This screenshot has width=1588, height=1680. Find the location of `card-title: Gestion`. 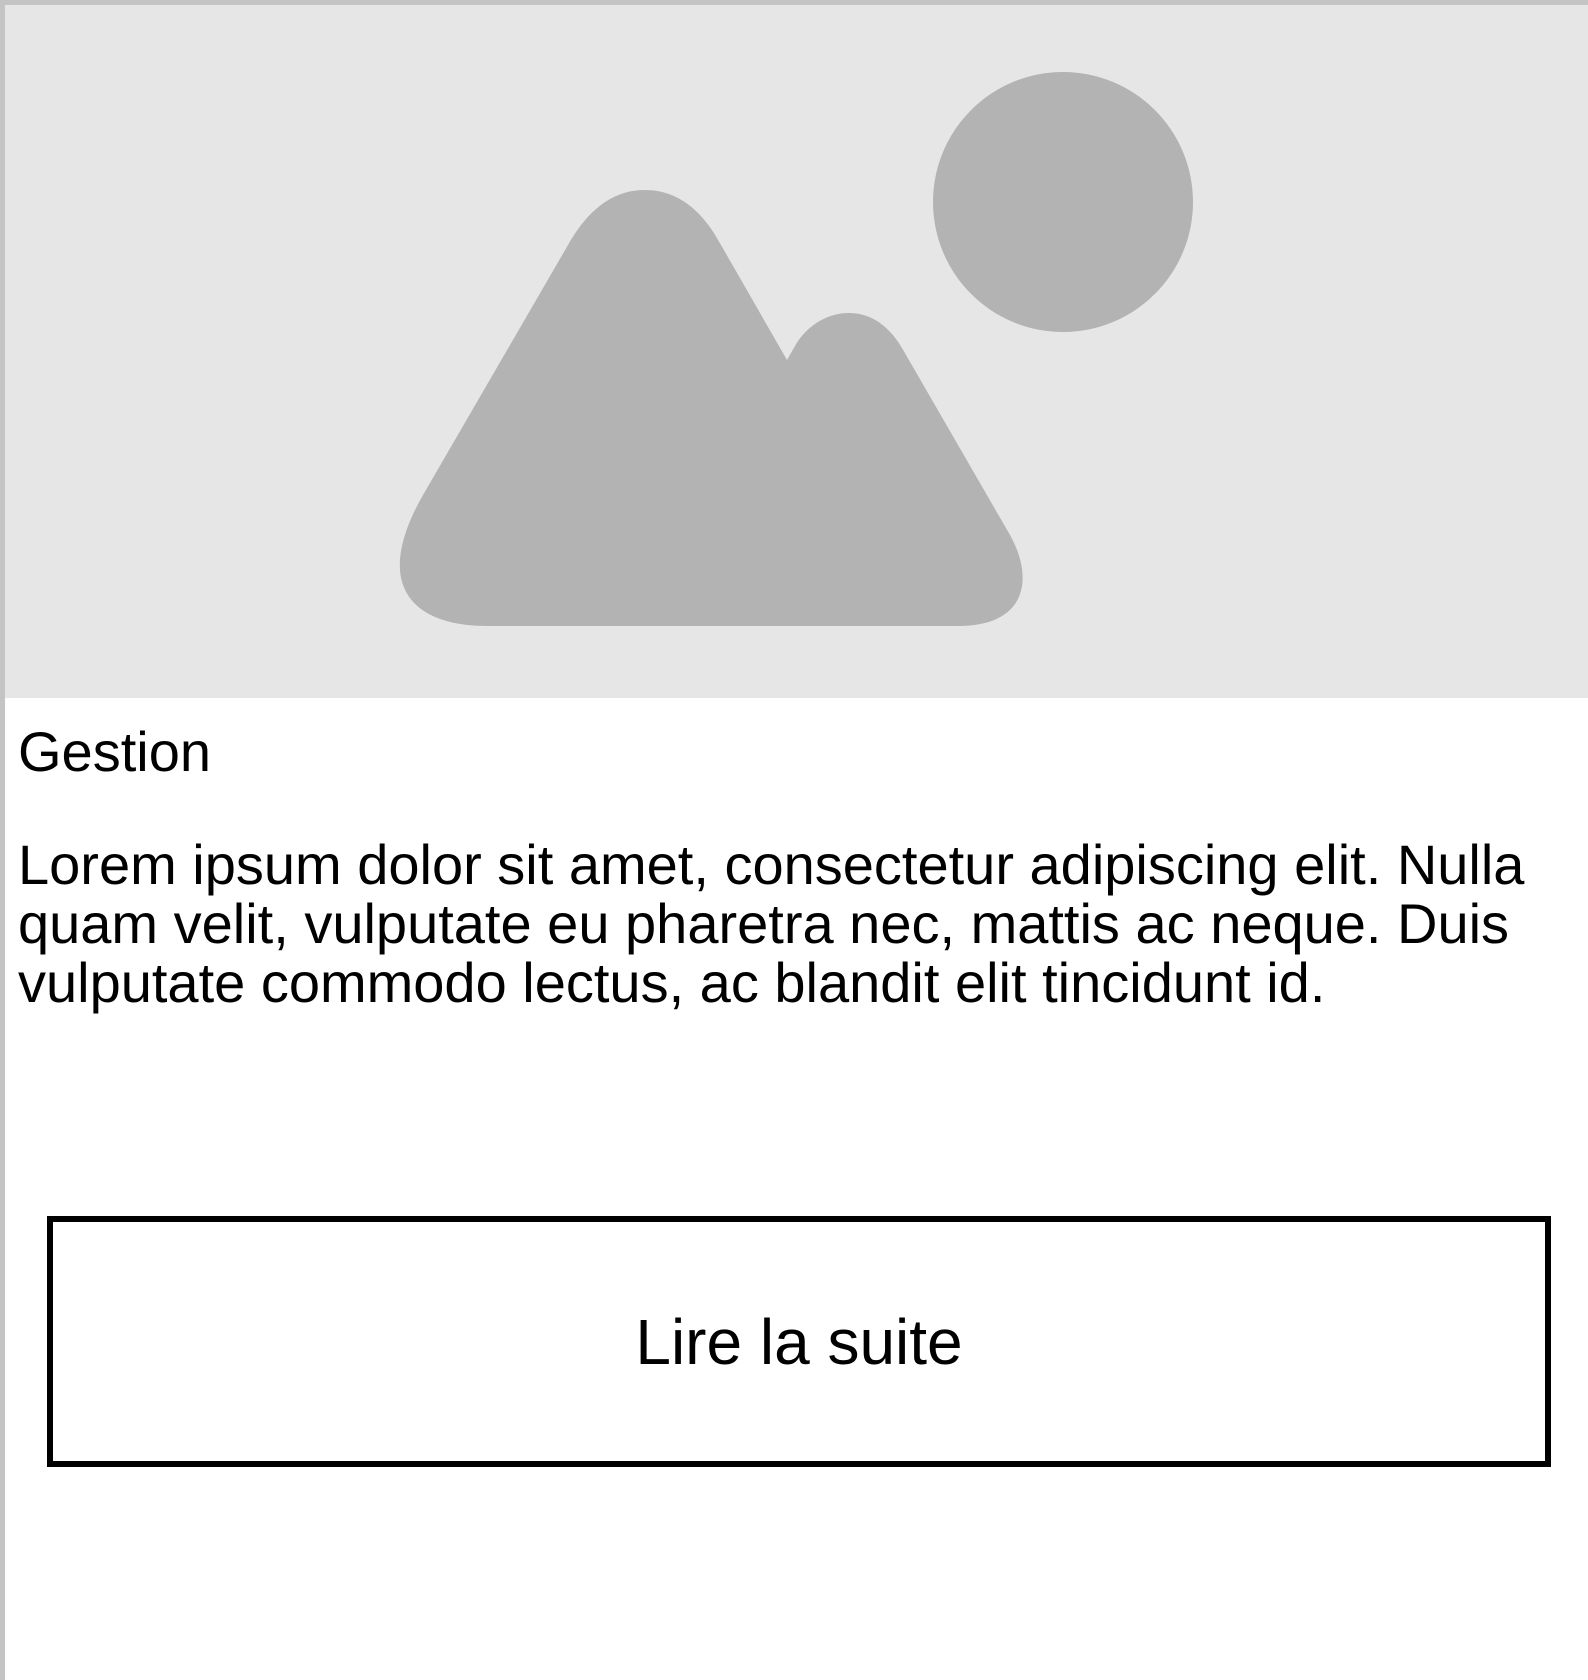

card-title: Gestion is located at coordinates (114, 751).